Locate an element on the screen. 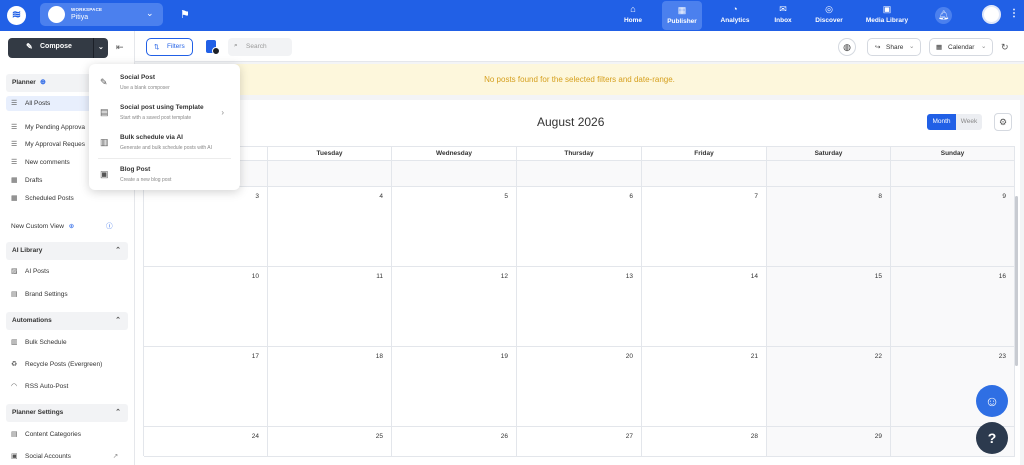 This screenshot has width=1024, height=465. day-header: Friday is located at coordinates (704, 154).